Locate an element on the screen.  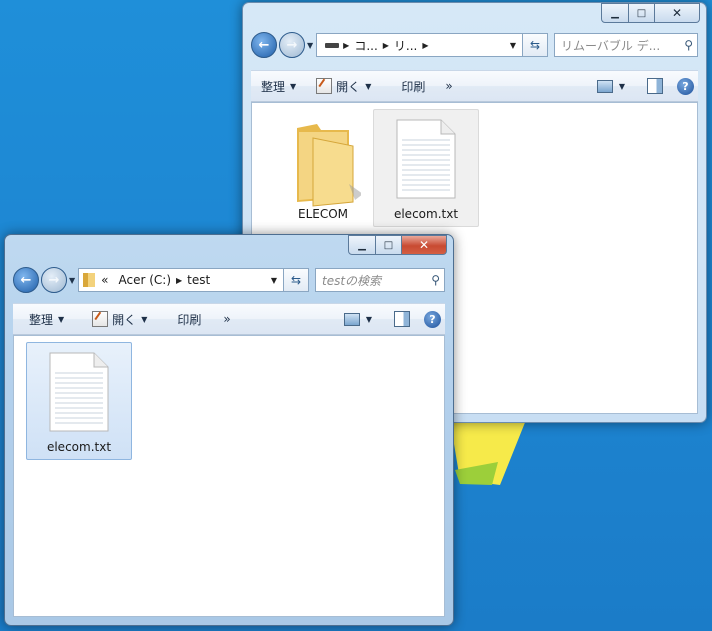
address-bar: « Acer (C:) ▶ test ▼ is located at coordinates (181, 280).